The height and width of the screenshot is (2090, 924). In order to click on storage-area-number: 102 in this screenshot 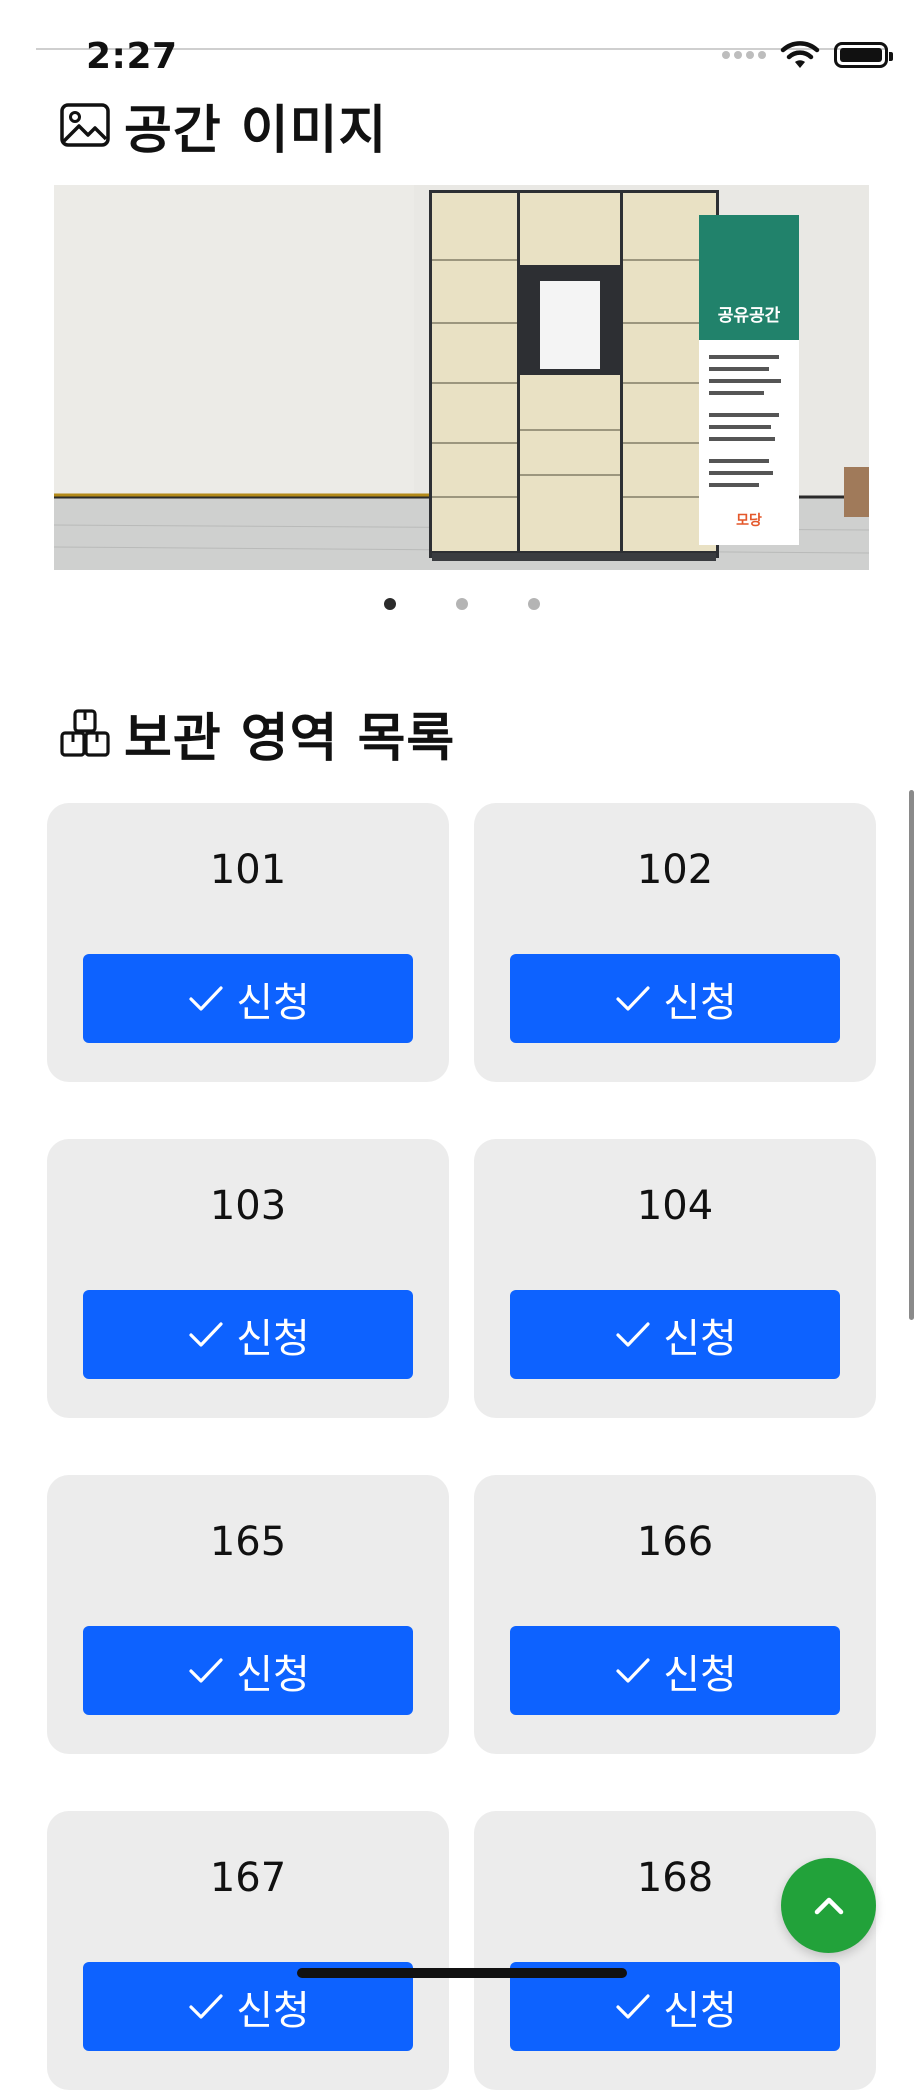, I will do `click(675, 870)`.